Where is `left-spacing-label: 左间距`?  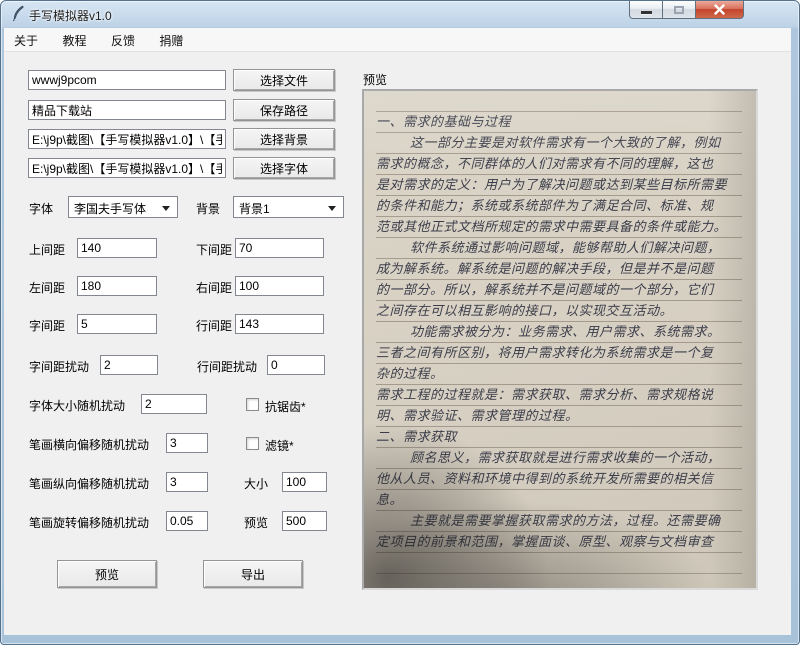 left-spacing-label: 左间距 is located at coordinates (47, 288).